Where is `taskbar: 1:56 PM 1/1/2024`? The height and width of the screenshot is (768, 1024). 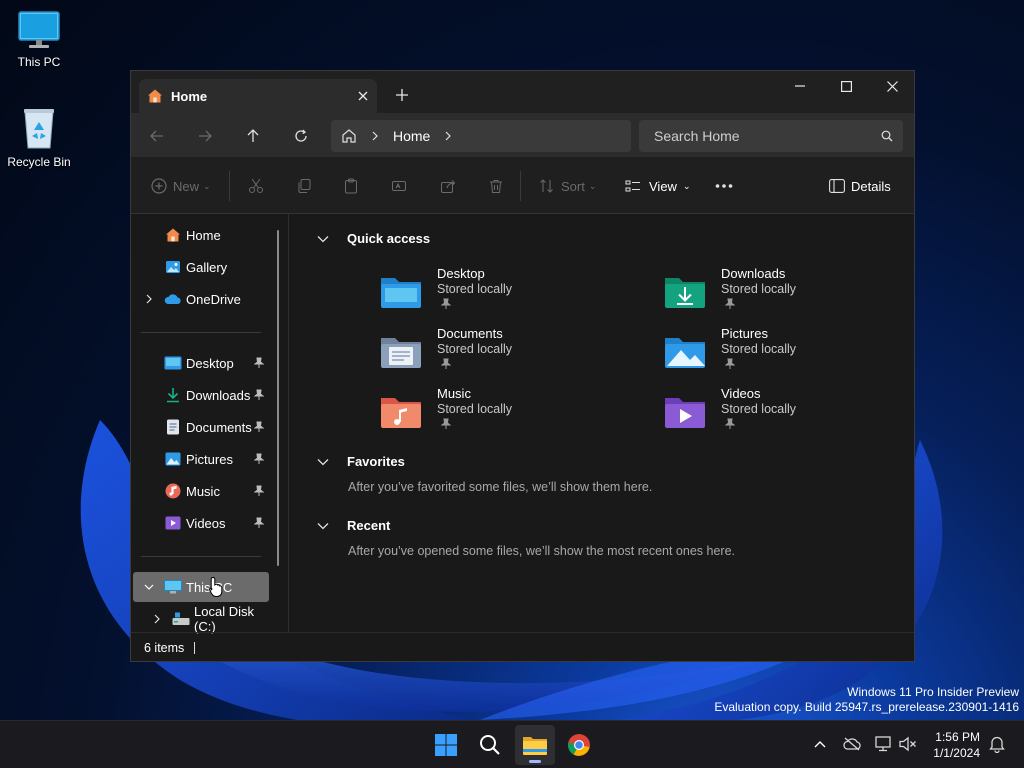 taskbar: 1:56 PM 1/1/2024 is located at coordinates (512, 744).